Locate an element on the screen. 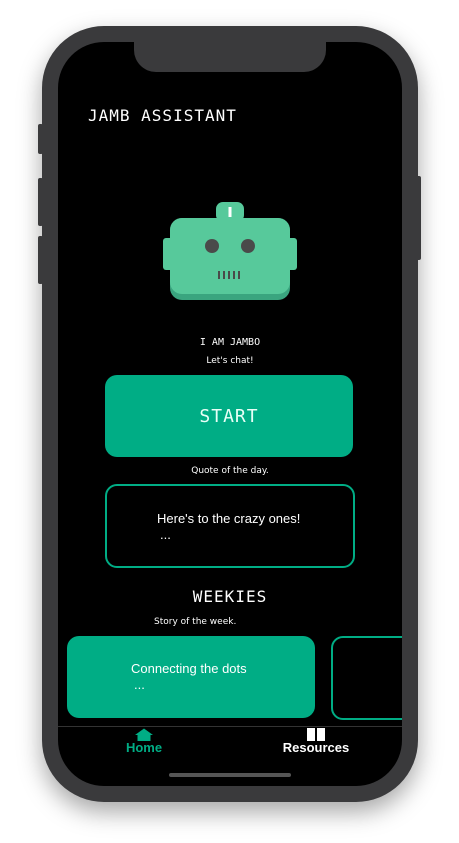  next-story-card is located at coordinates (366, 678).